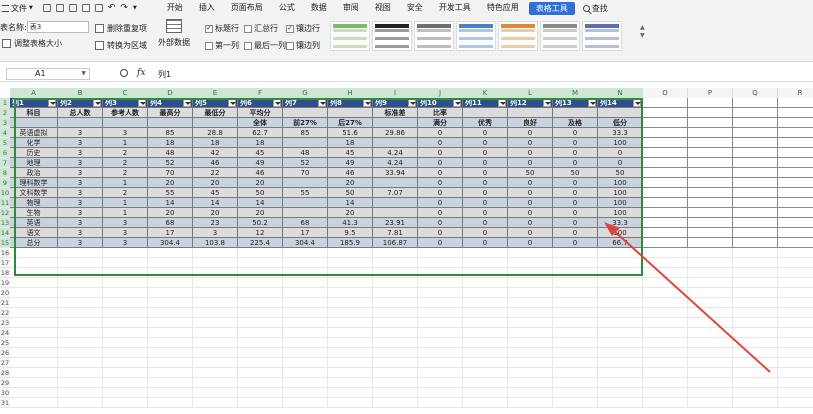  I want to click on table-cell: 49, so click(260, 163).